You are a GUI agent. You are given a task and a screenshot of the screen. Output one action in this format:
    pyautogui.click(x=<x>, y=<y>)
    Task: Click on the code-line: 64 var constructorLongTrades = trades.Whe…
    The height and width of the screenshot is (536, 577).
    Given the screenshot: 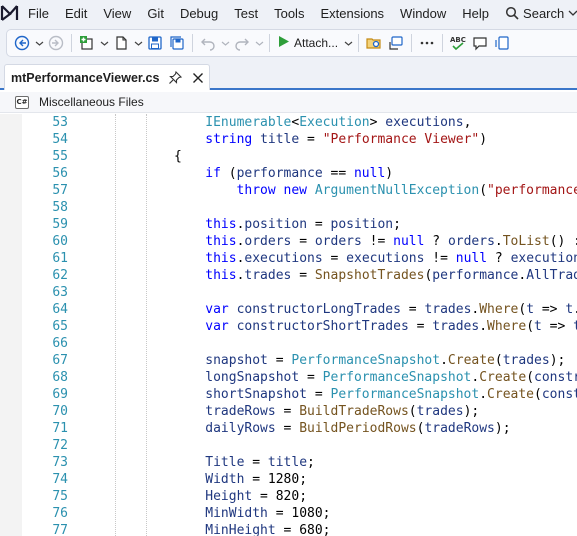 What is the action you would take?
    pyautogui.click(x=288, y=309)
    